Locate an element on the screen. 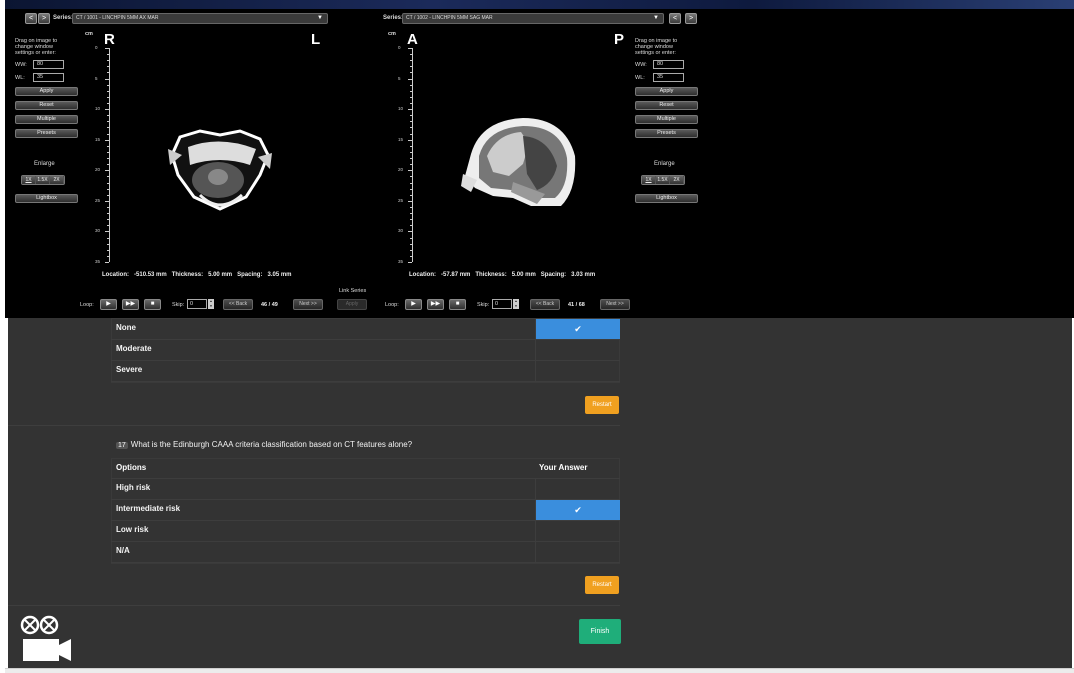 This screenshot has width=1074, height=673. ruler-label: 5 is located at coordinates (399, 78).